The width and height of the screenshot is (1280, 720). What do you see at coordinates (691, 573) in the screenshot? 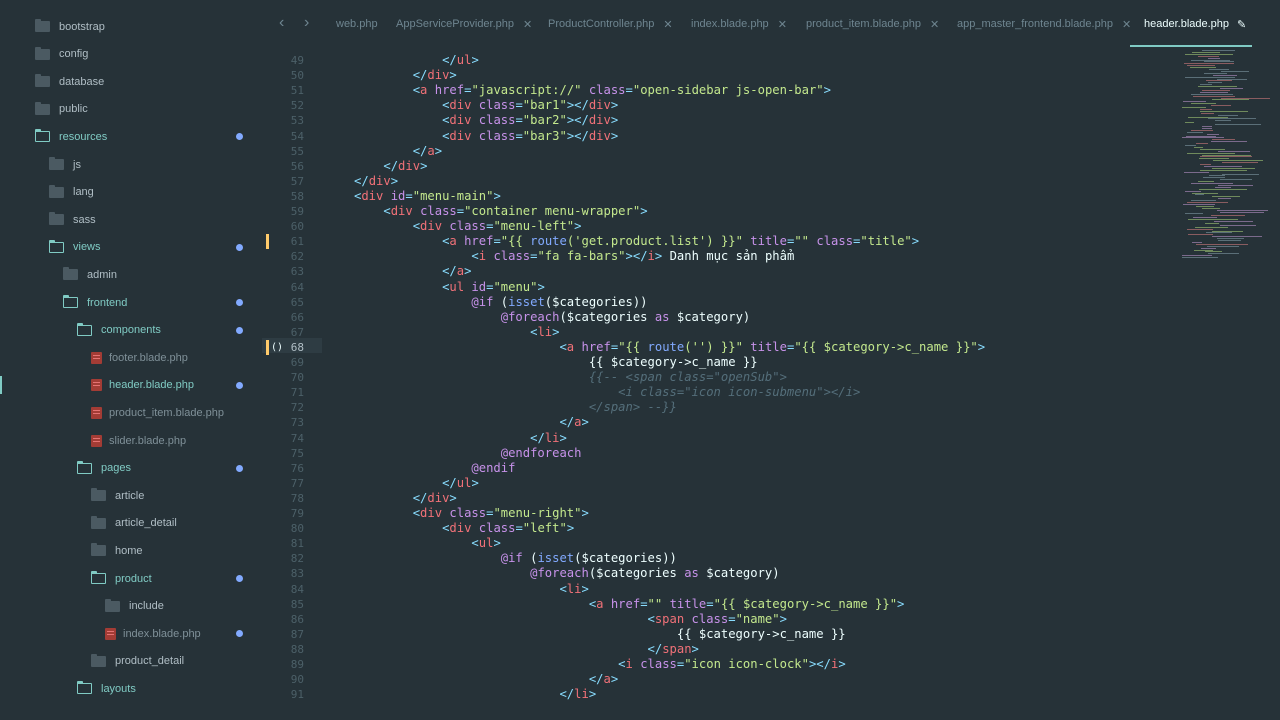
I see `code-token: as` at bounding box center [691, 573].